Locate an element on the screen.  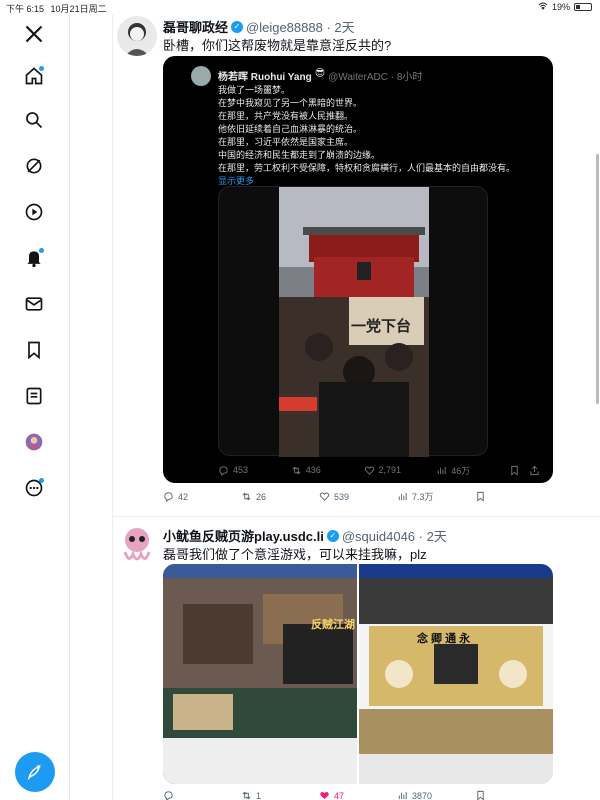
repost-button: 1 is located at coordinates (280, 795).